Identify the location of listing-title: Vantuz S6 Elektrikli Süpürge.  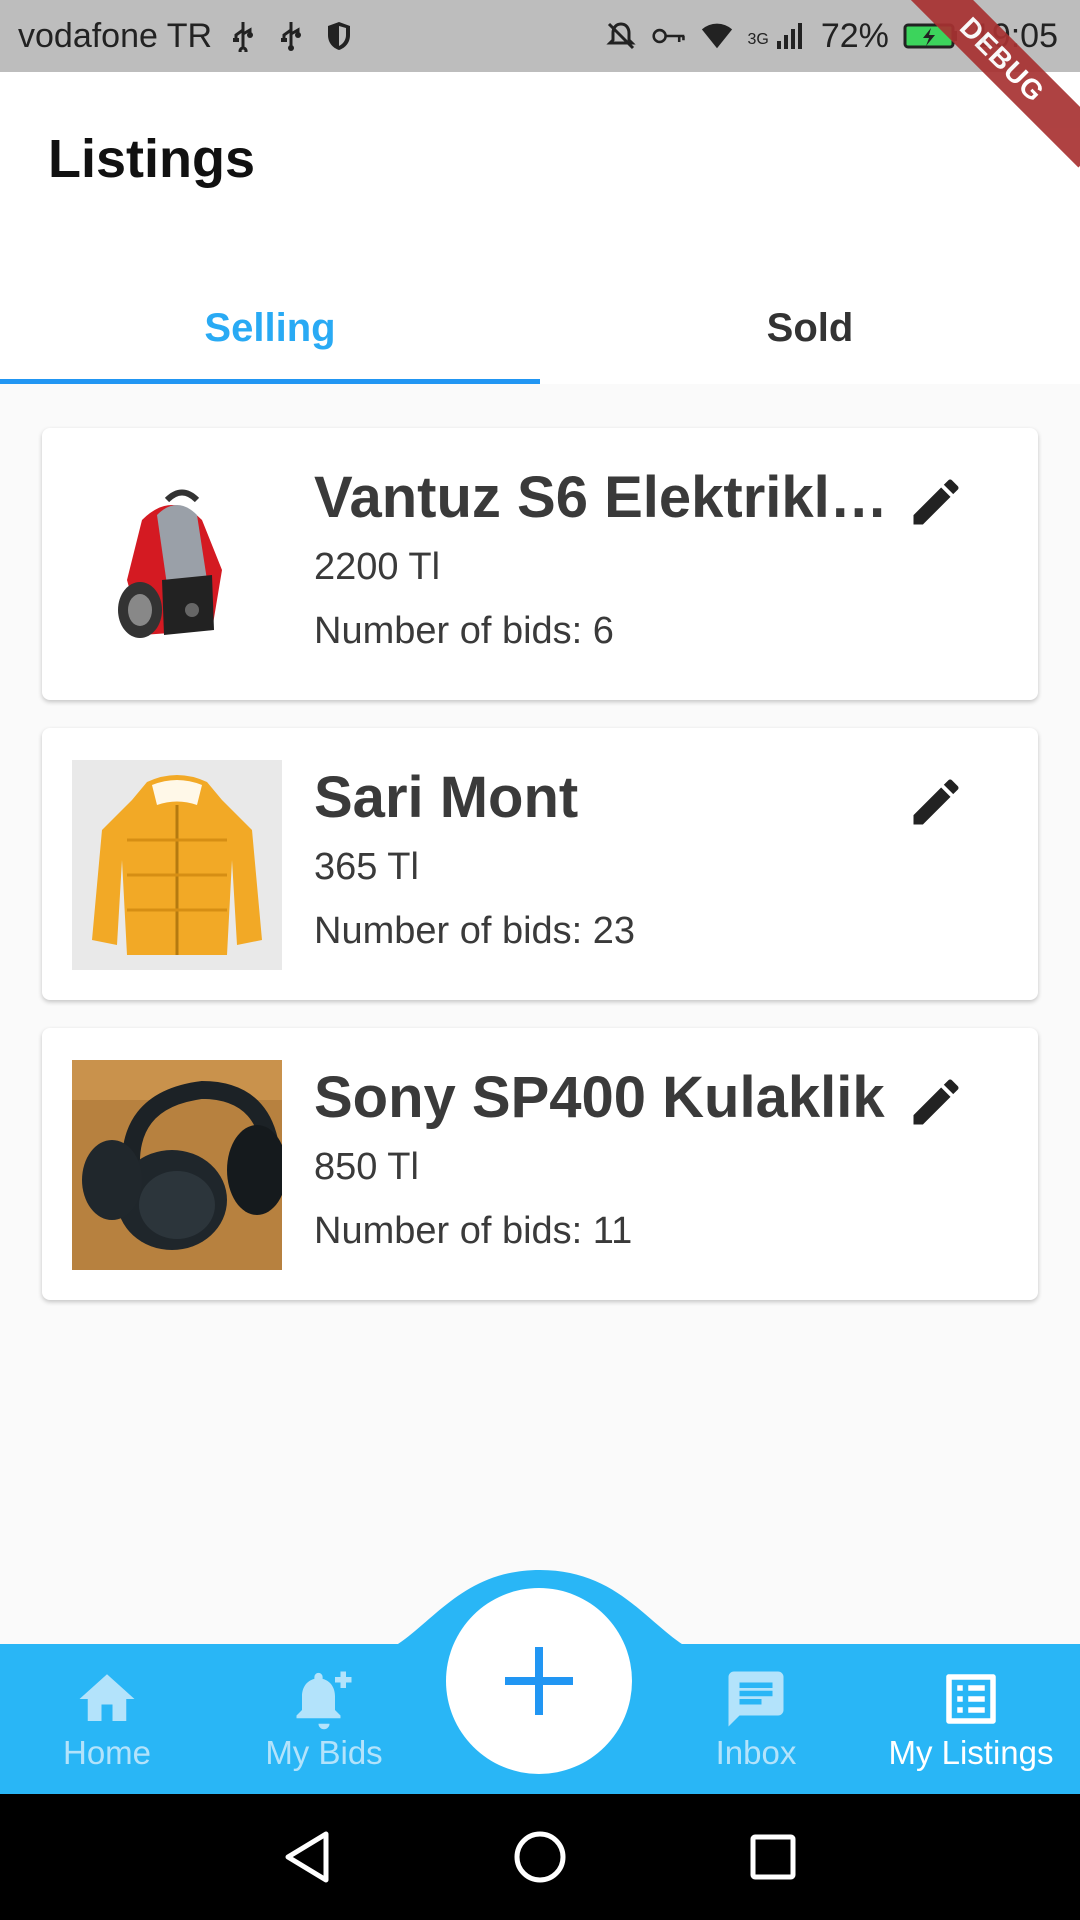
(604, 497).